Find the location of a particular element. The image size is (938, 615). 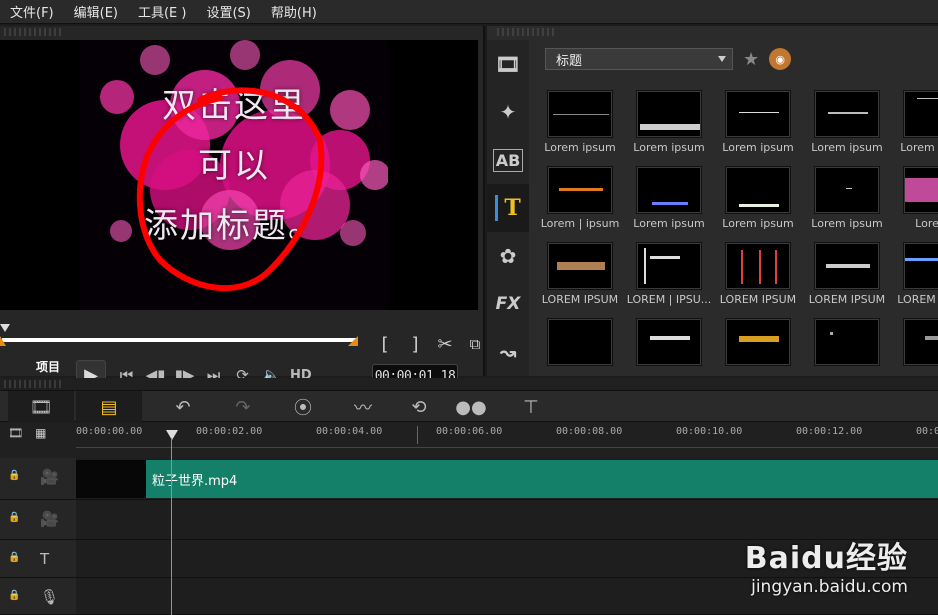

overlay-track-icon: ▦ is located at coordinates (40, 433).